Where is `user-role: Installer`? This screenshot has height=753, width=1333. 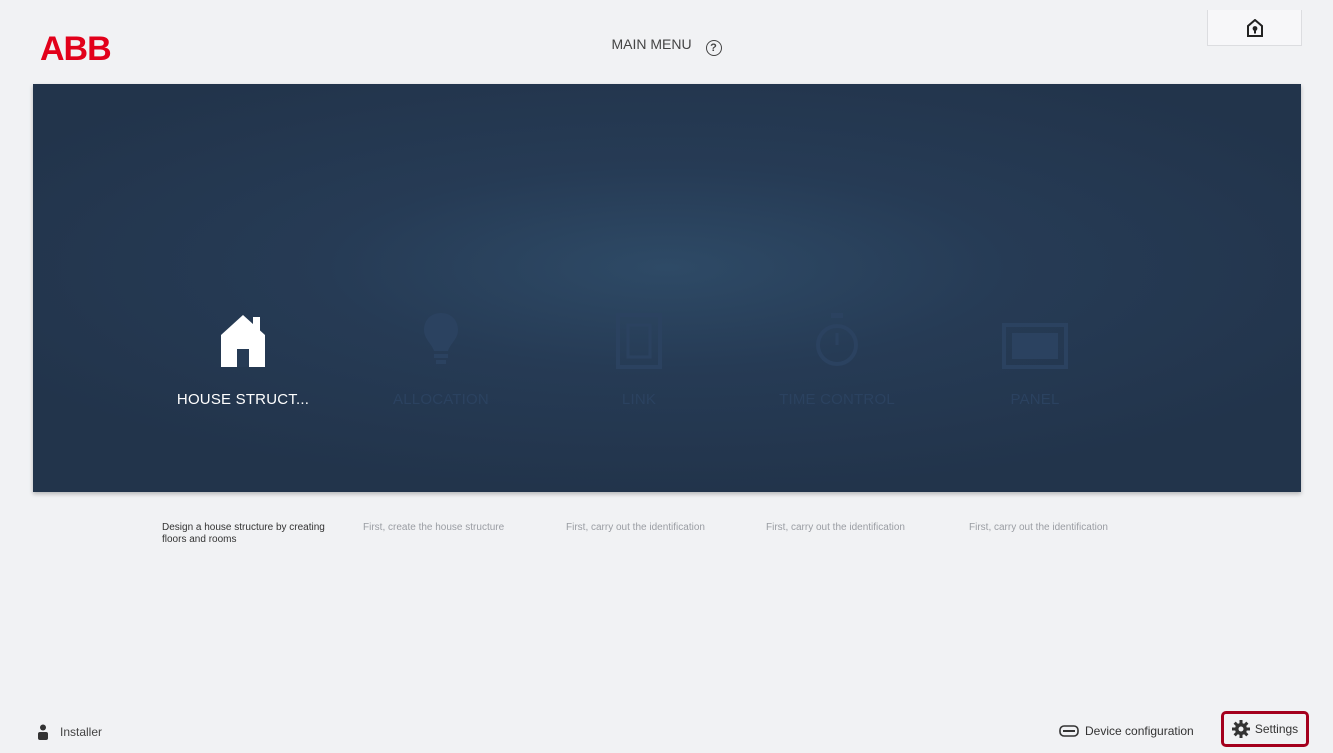 user-role: Installer is located at coordinates (70, 732).